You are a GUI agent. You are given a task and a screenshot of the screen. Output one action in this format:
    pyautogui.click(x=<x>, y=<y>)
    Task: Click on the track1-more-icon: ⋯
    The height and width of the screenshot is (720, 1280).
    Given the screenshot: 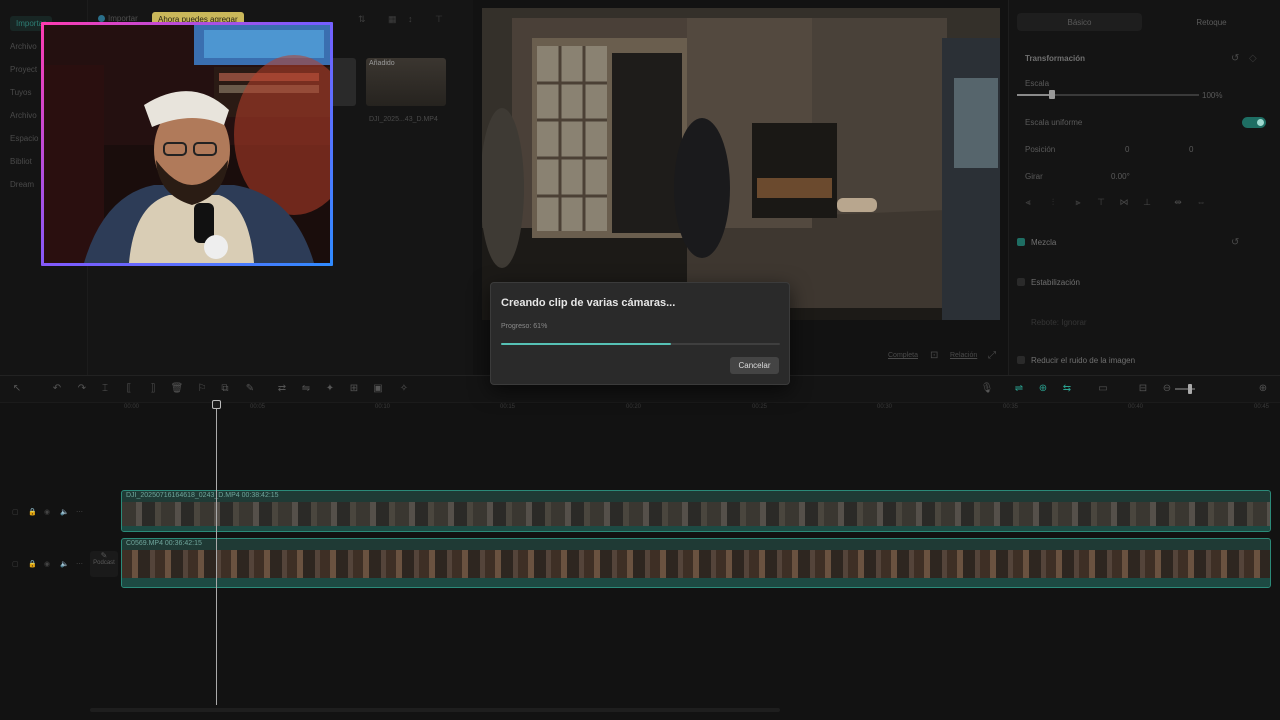 What is the action you would take?
    pyautogui.click(x=79, y=512)
    